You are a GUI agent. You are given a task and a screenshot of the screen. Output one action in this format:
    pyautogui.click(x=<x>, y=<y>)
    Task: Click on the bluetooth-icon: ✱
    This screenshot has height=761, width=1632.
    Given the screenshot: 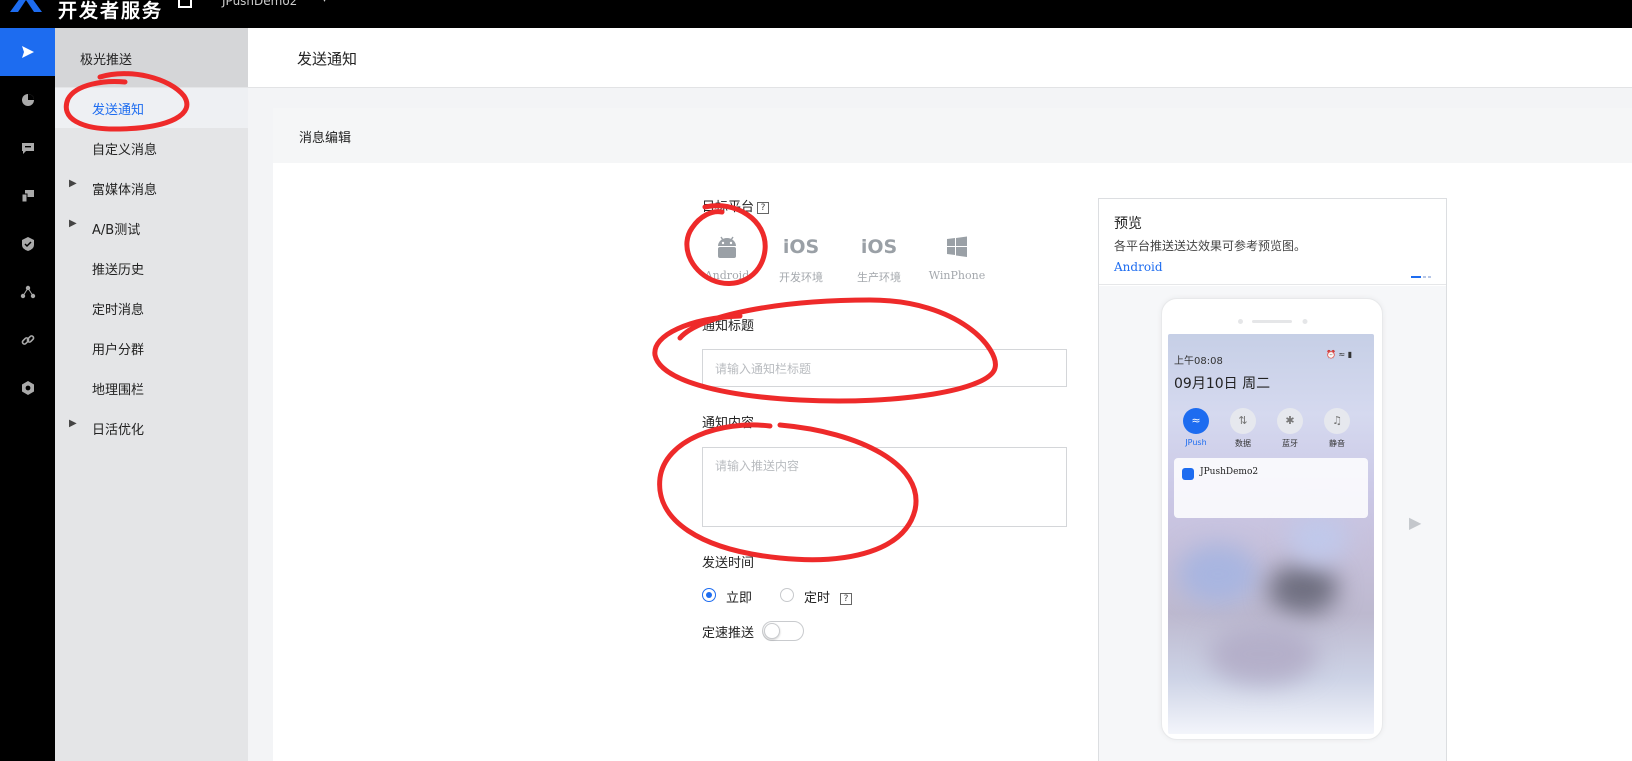 What is the action you would take?
    pyautogui.click(x=1290, y=421)
    